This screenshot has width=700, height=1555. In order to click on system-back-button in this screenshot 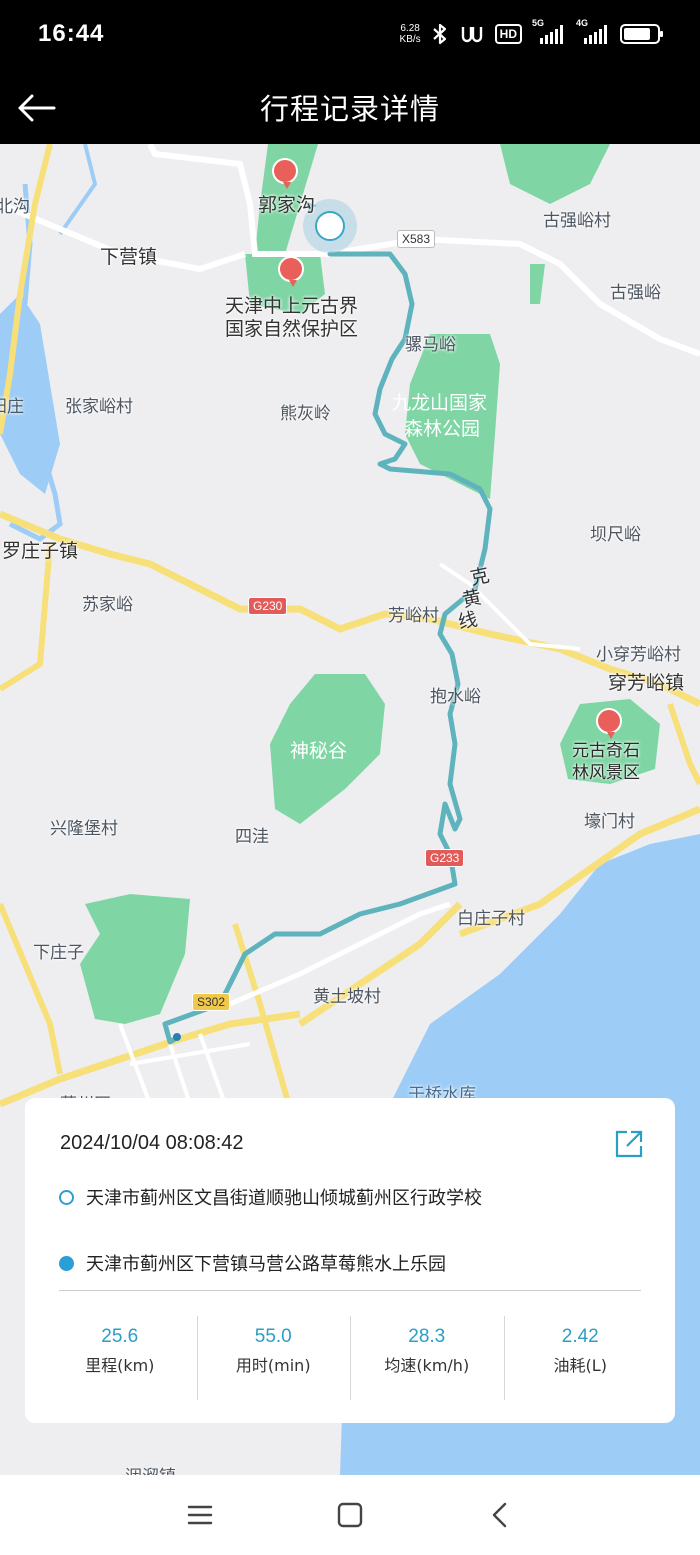, I will do `click(500, 1515)`.